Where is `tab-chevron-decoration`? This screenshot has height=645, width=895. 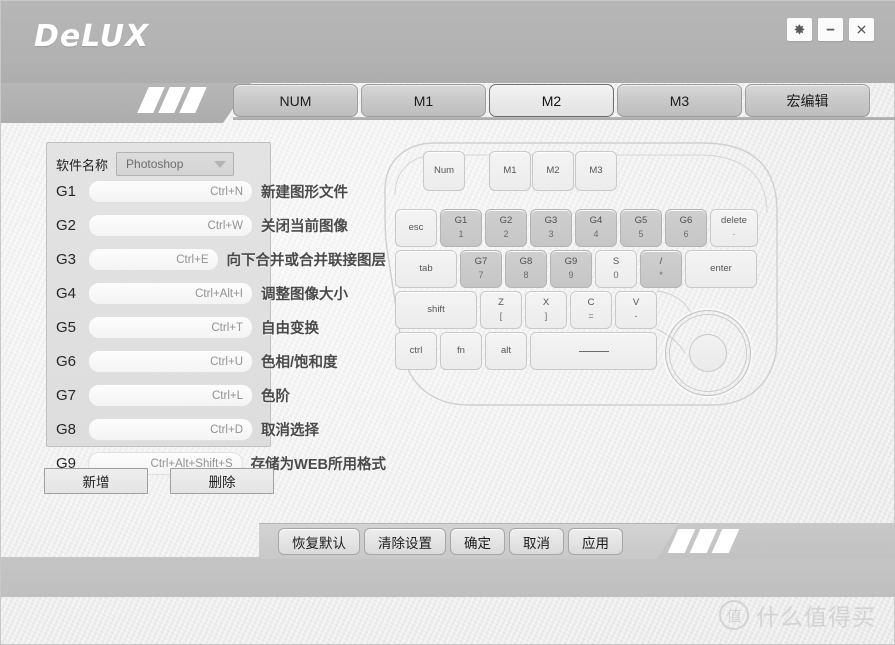 tab-chevron-decoration is located at coordinates (126, 103).